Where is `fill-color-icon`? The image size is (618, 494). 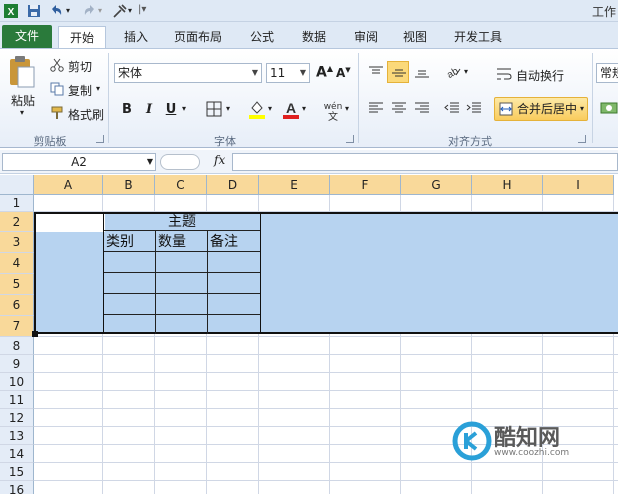
fill-color-icon is located at coordinates (257, 109).